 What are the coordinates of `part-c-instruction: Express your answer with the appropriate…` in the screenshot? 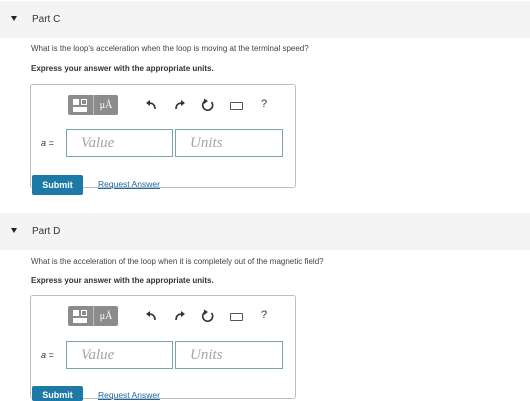 It's located at (122, 68).